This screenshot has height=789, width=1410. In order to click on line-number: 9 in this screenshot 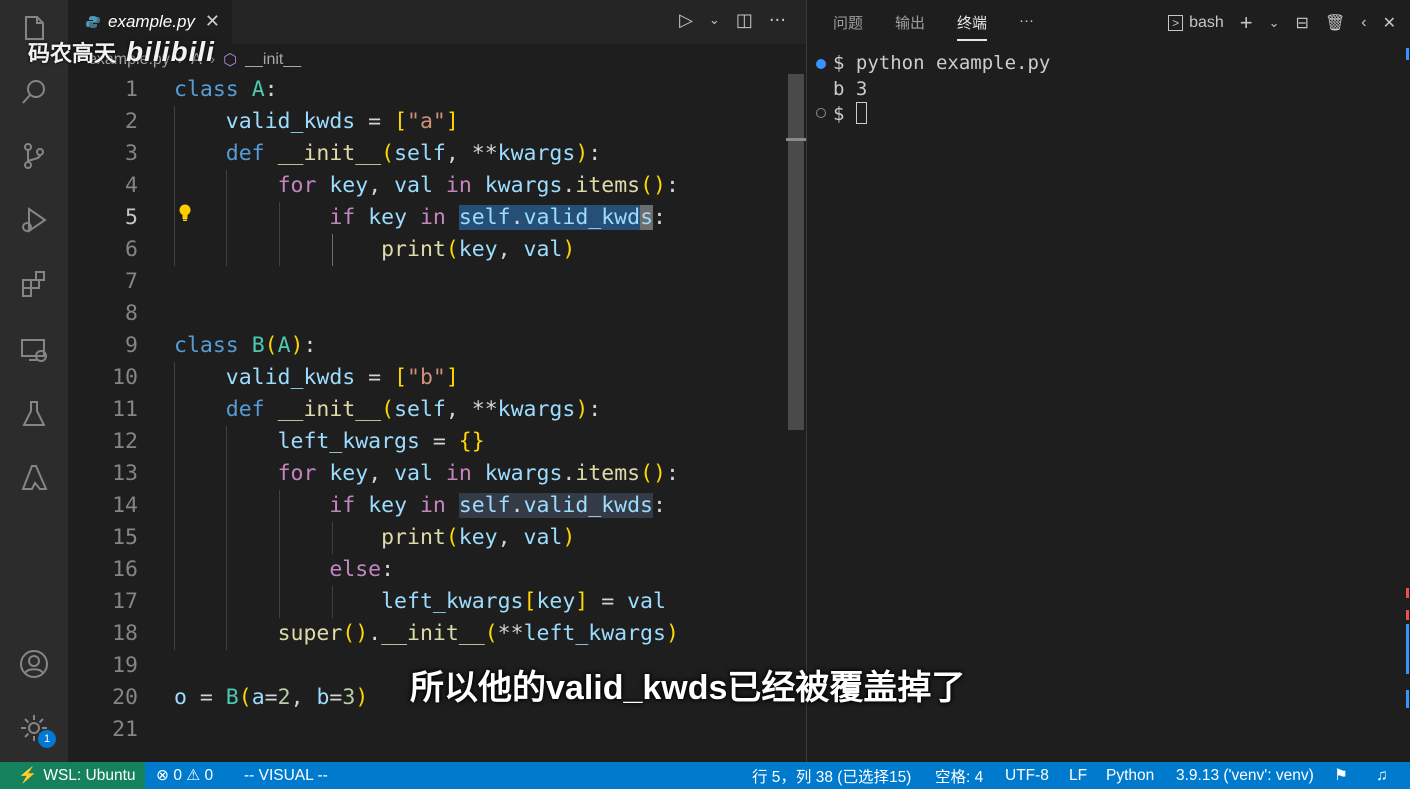, I will do `click(131, 345)`.